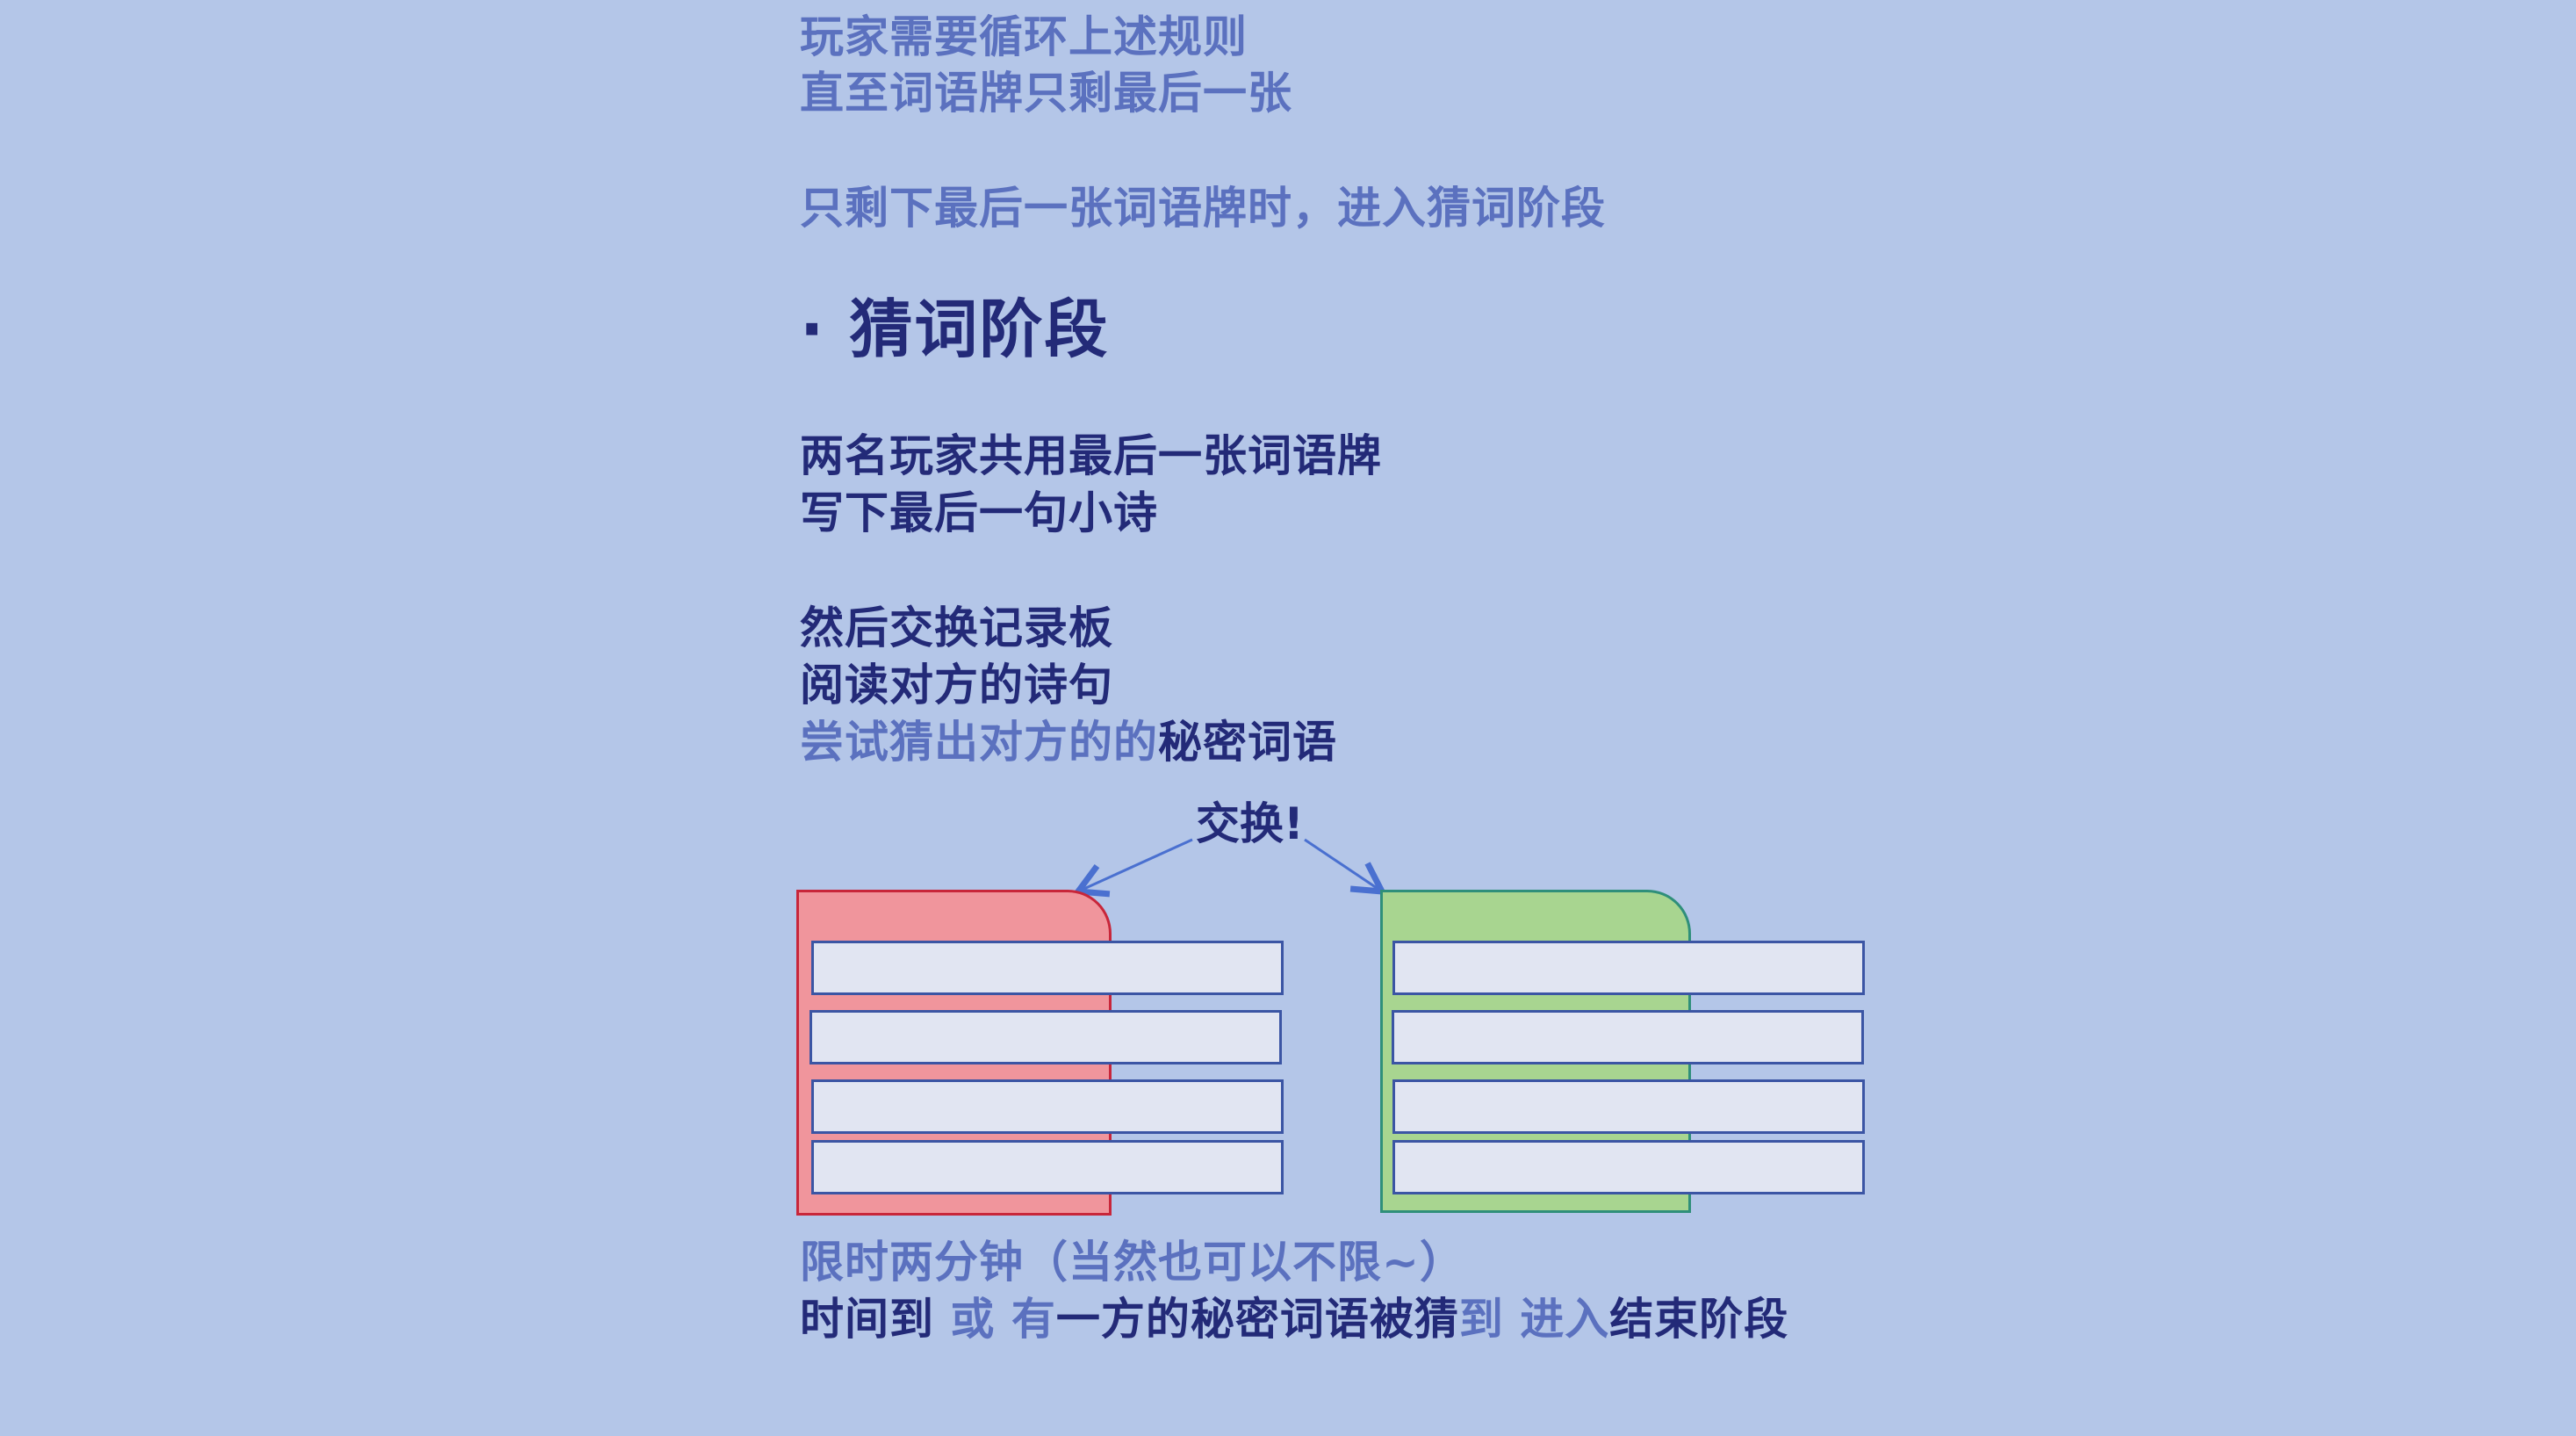  I want to click on end-seg-2: 或 有, so click(1003, 1319).